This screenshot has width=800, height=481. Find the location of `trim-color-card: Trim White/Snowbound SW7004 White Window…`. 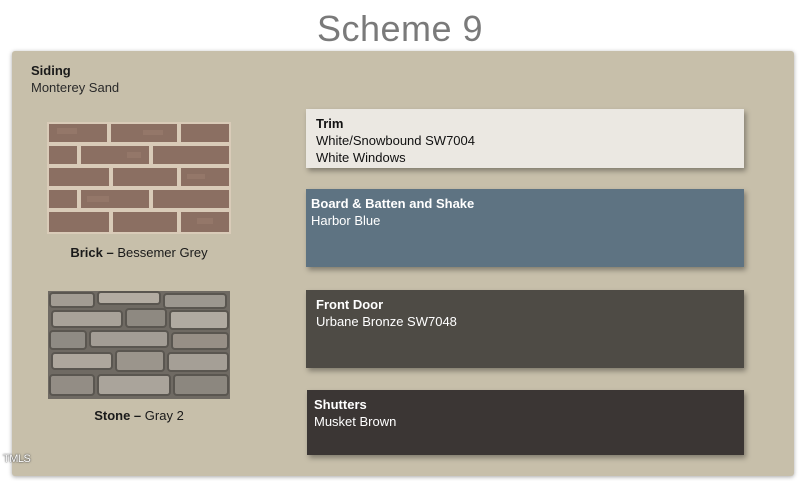

trim-color-card: Trim White/Snowbound SW7004 White Window… is located at coordinates (525, 138).